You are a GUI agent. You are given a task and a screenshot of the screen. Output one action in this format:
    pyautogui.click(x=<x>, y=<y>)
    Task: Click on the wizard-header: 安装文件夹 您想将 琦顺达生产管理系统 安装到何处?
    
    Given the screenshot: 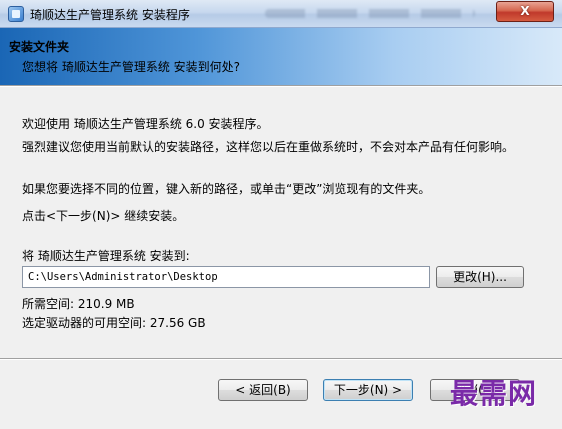 What is the action you would take?
    pyautogui.click(x=281, y=57)
    